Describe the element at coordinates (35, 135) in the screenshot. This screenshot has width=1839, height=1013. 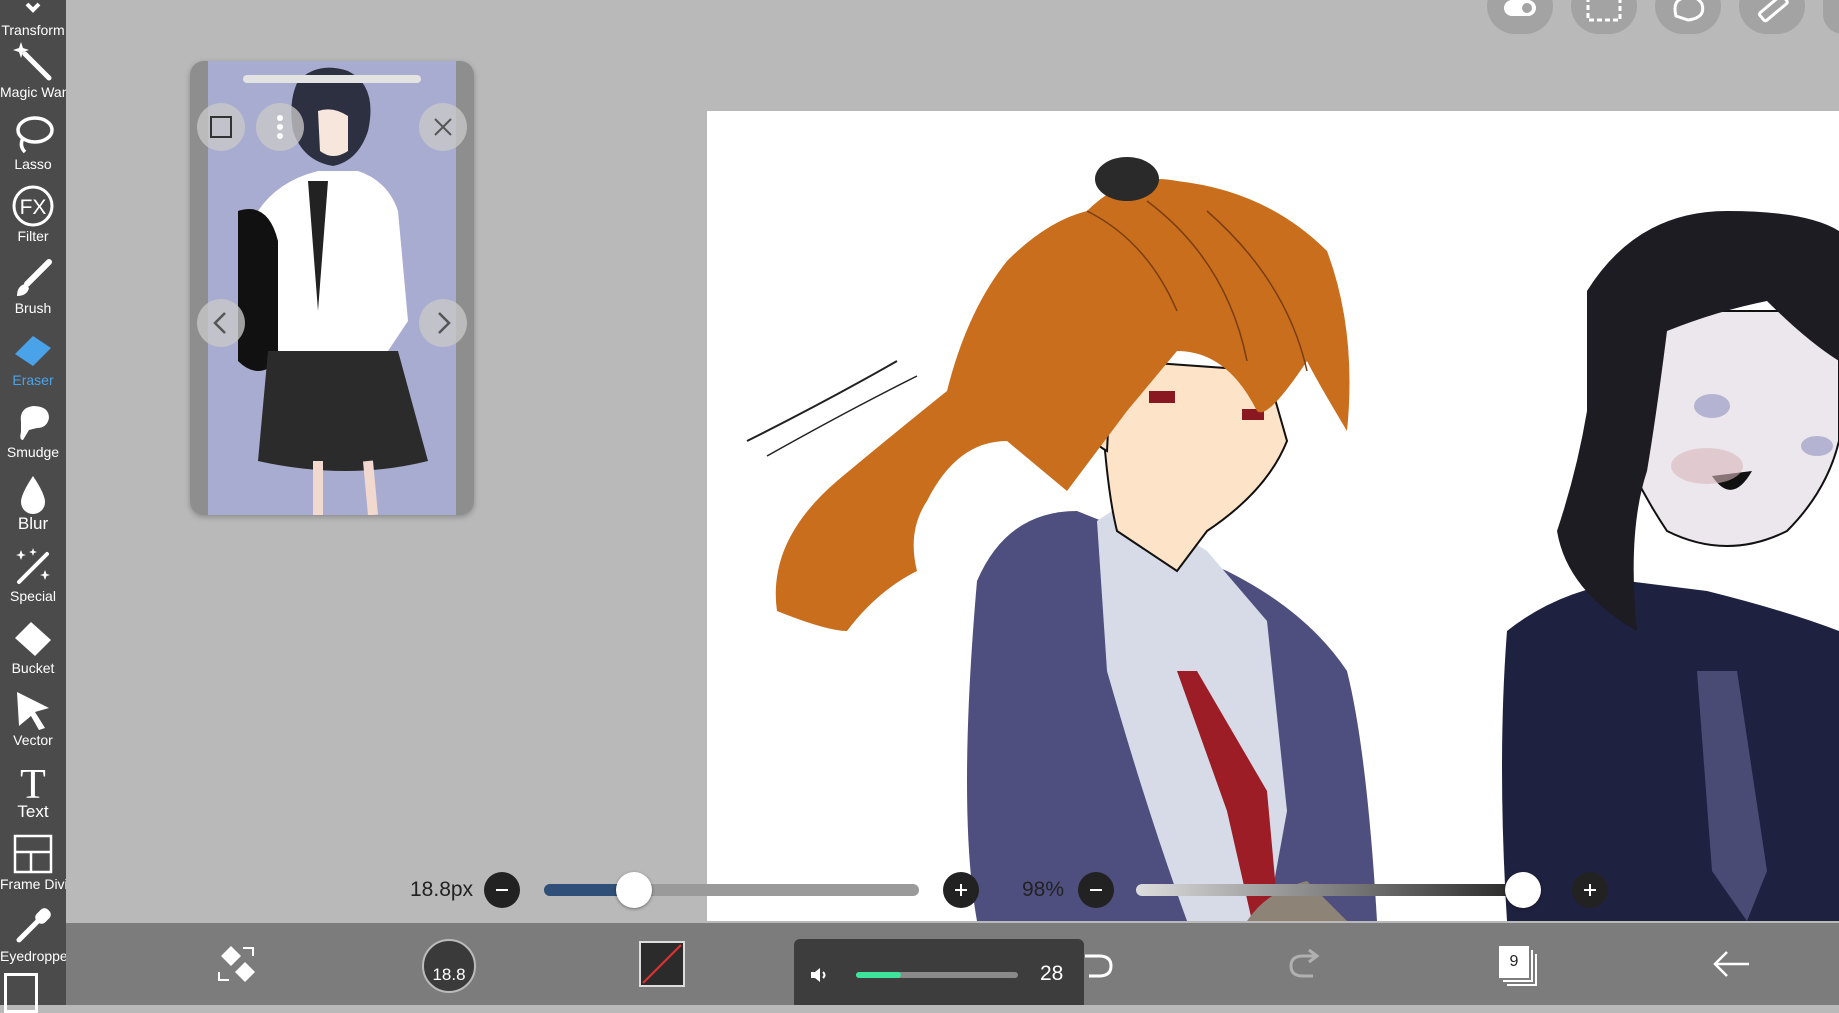
I see `lasso-icon` at that location.